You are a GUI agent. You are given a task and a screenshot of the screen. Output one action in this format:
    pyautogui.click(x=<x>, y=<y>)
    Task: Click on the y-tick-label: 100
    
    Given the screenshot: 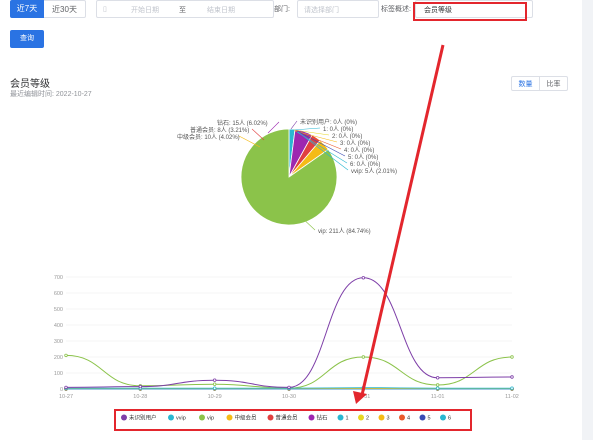 What is the action you would take?
    pyautogui.click(x=58, y=374)
    